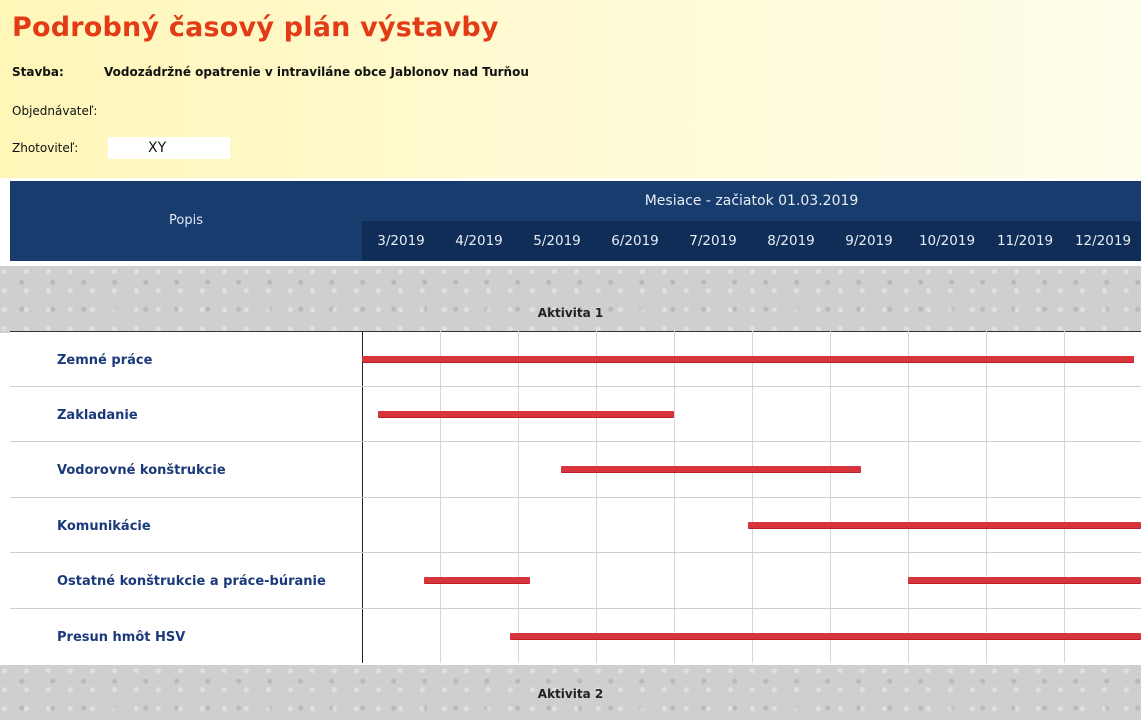 The width and height of the screenshot is (1141, 720). What do you see at coordinates (570, 694) in the screenshot?
I see `activity-2-label: Aktivita 2` at bounding box center [570, 694].